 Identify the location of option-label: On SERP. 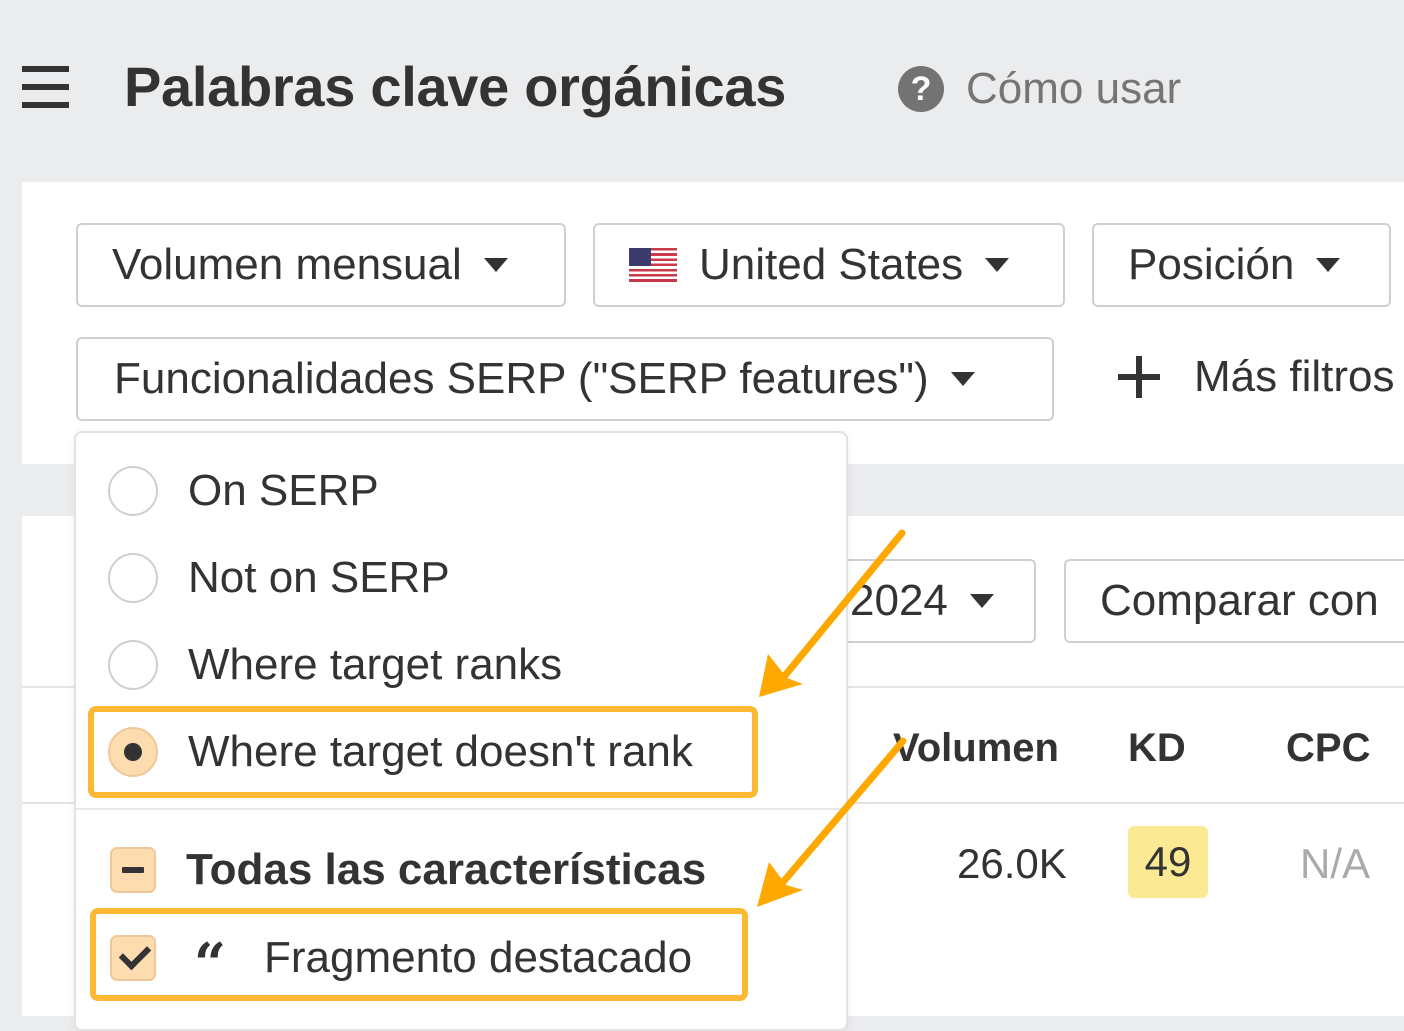
(283, 490).